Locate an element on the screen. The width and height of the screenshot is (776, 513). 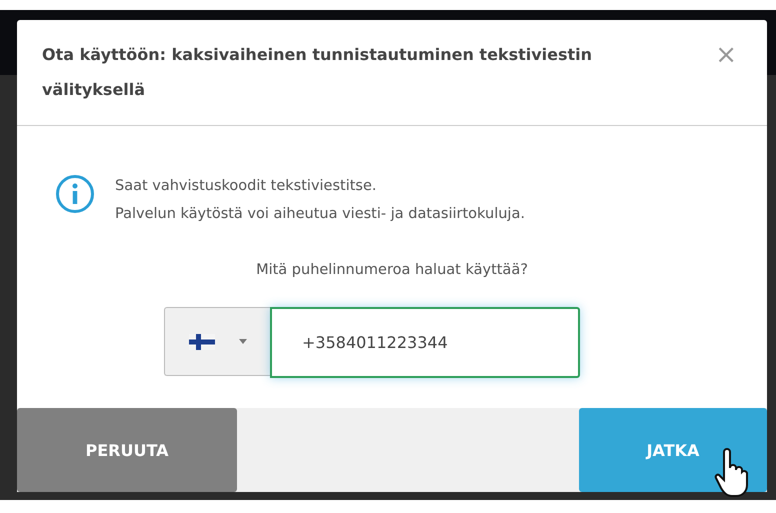
phone-input: +3584011223344 is located at coordinates (425, 342).